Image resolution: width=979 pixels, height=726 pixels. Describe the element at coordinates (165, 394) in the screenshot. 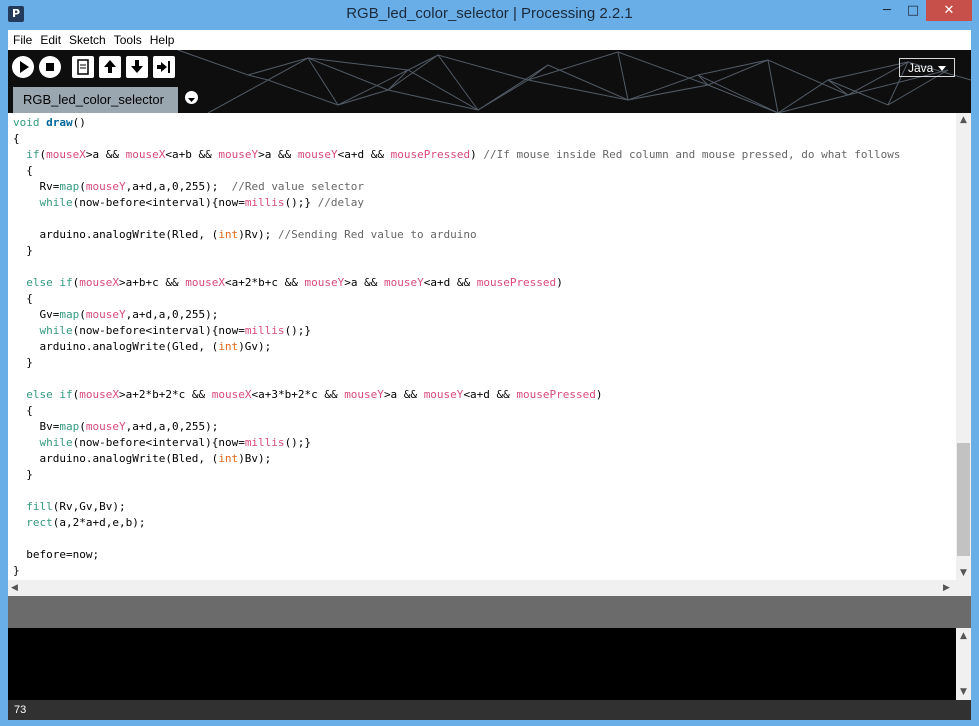

I see `code-token: >a+2*b+2*c &&` at that location.